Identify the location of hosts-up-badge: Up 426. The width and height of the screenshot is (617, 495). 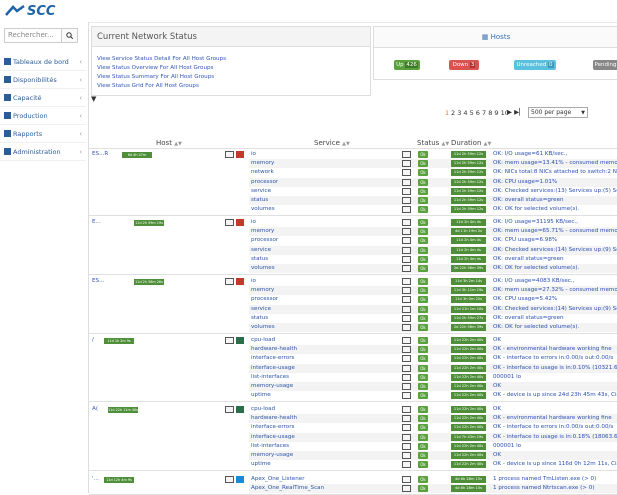
(407, 65).